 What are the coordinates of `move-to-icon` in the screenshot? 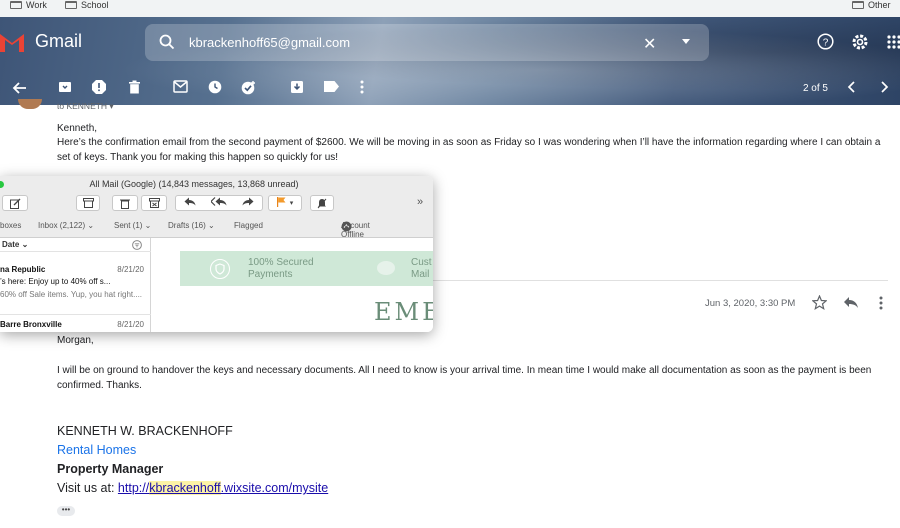 It's located at (297, 88).